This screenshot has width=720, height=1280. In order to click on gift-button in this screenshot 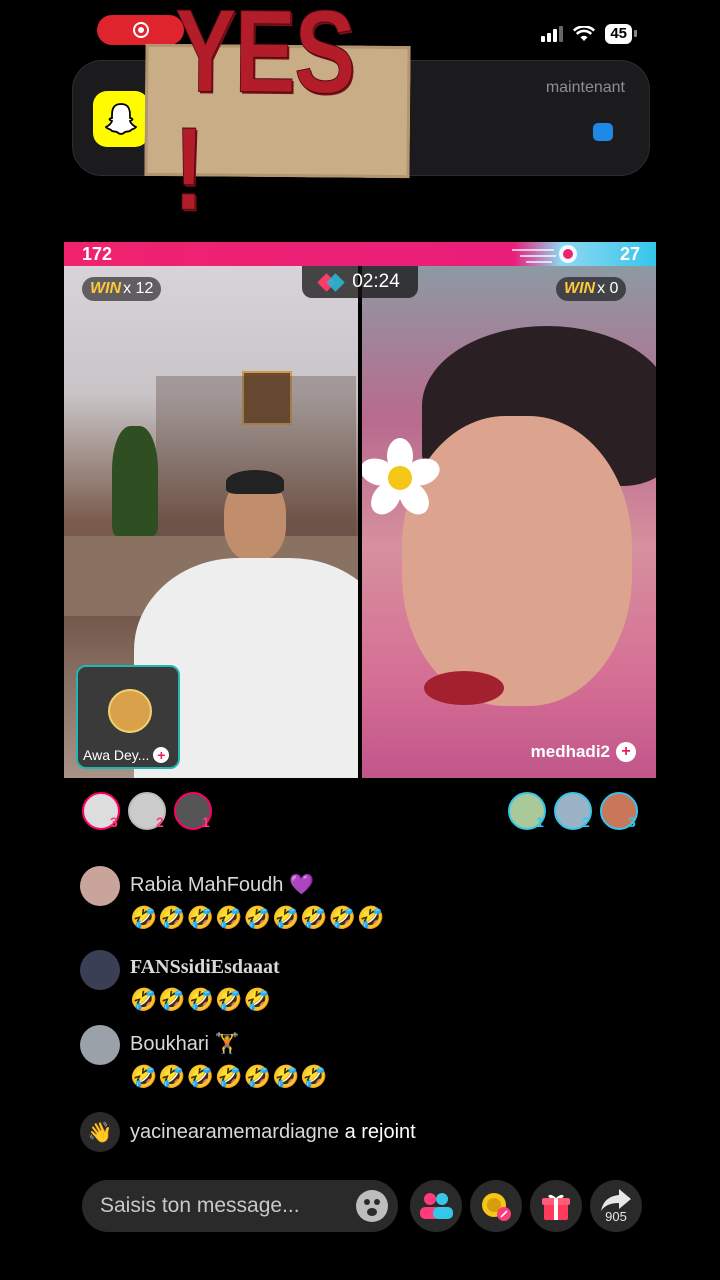, I will do `click(556, 1206)`.